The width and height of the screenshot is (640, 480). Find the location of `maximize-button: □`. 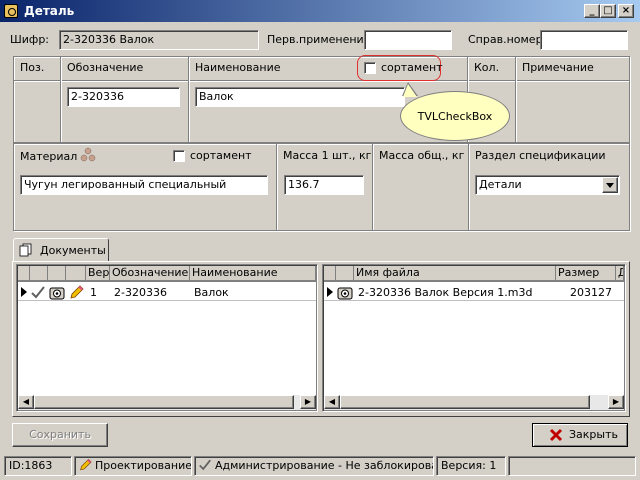

maximize-button: □ is located at coordinates (608, 11).